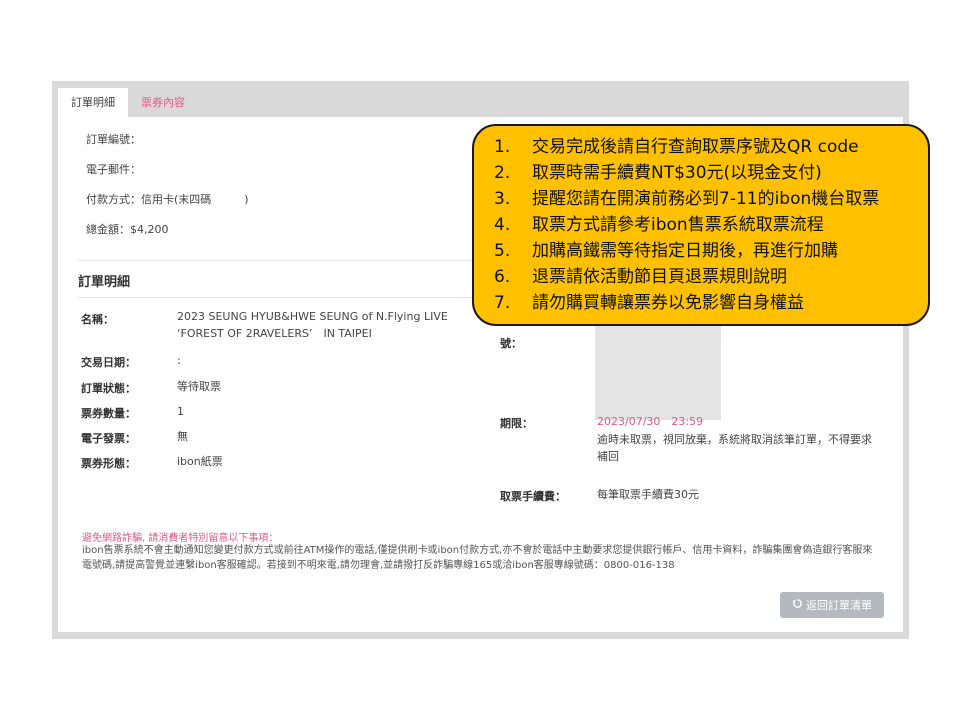 The image size is (960, 720). Describe the element at coordinates (108, 438) in the screenshot. I see `detail-label-invoice: 電子發票：` at that location.